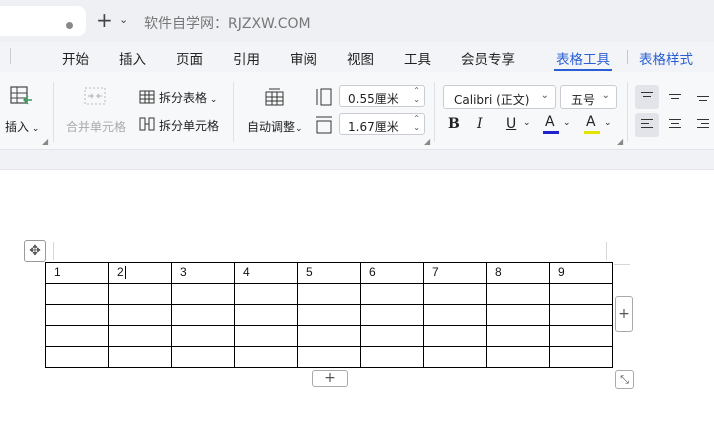  Describe the element at coordinates (75, 58) in the screenshot. I see `menu-home: 开始` at that location.